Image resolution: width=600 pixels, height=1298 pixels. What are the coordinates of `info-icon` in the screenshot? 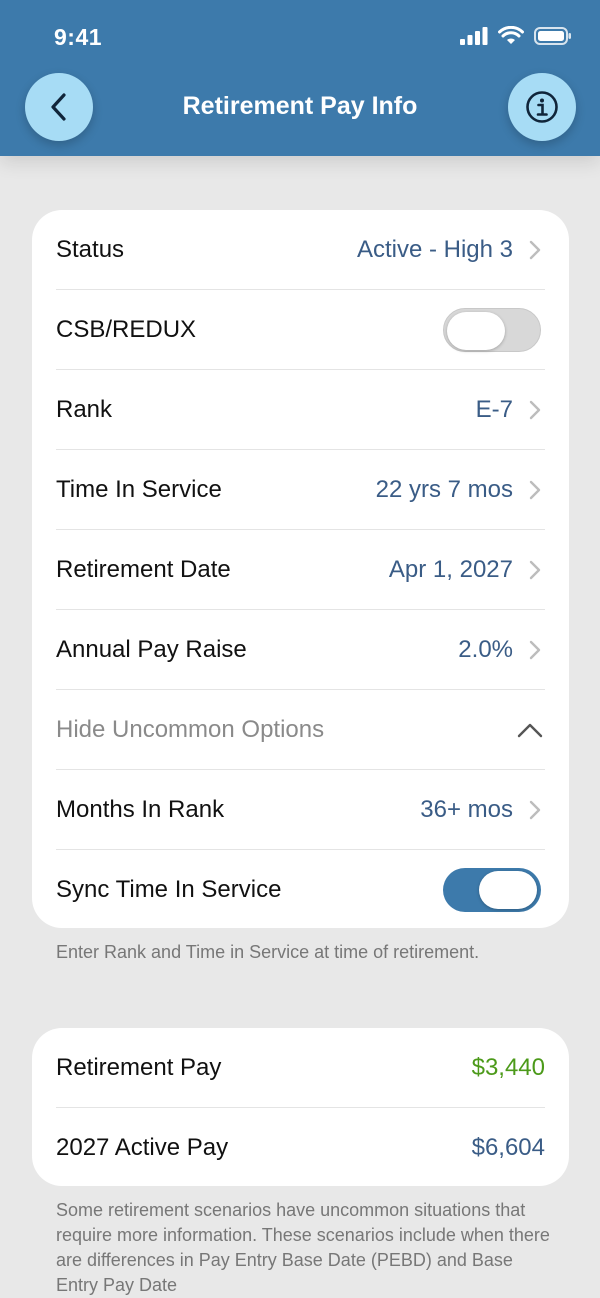 It's located at (542, 107).